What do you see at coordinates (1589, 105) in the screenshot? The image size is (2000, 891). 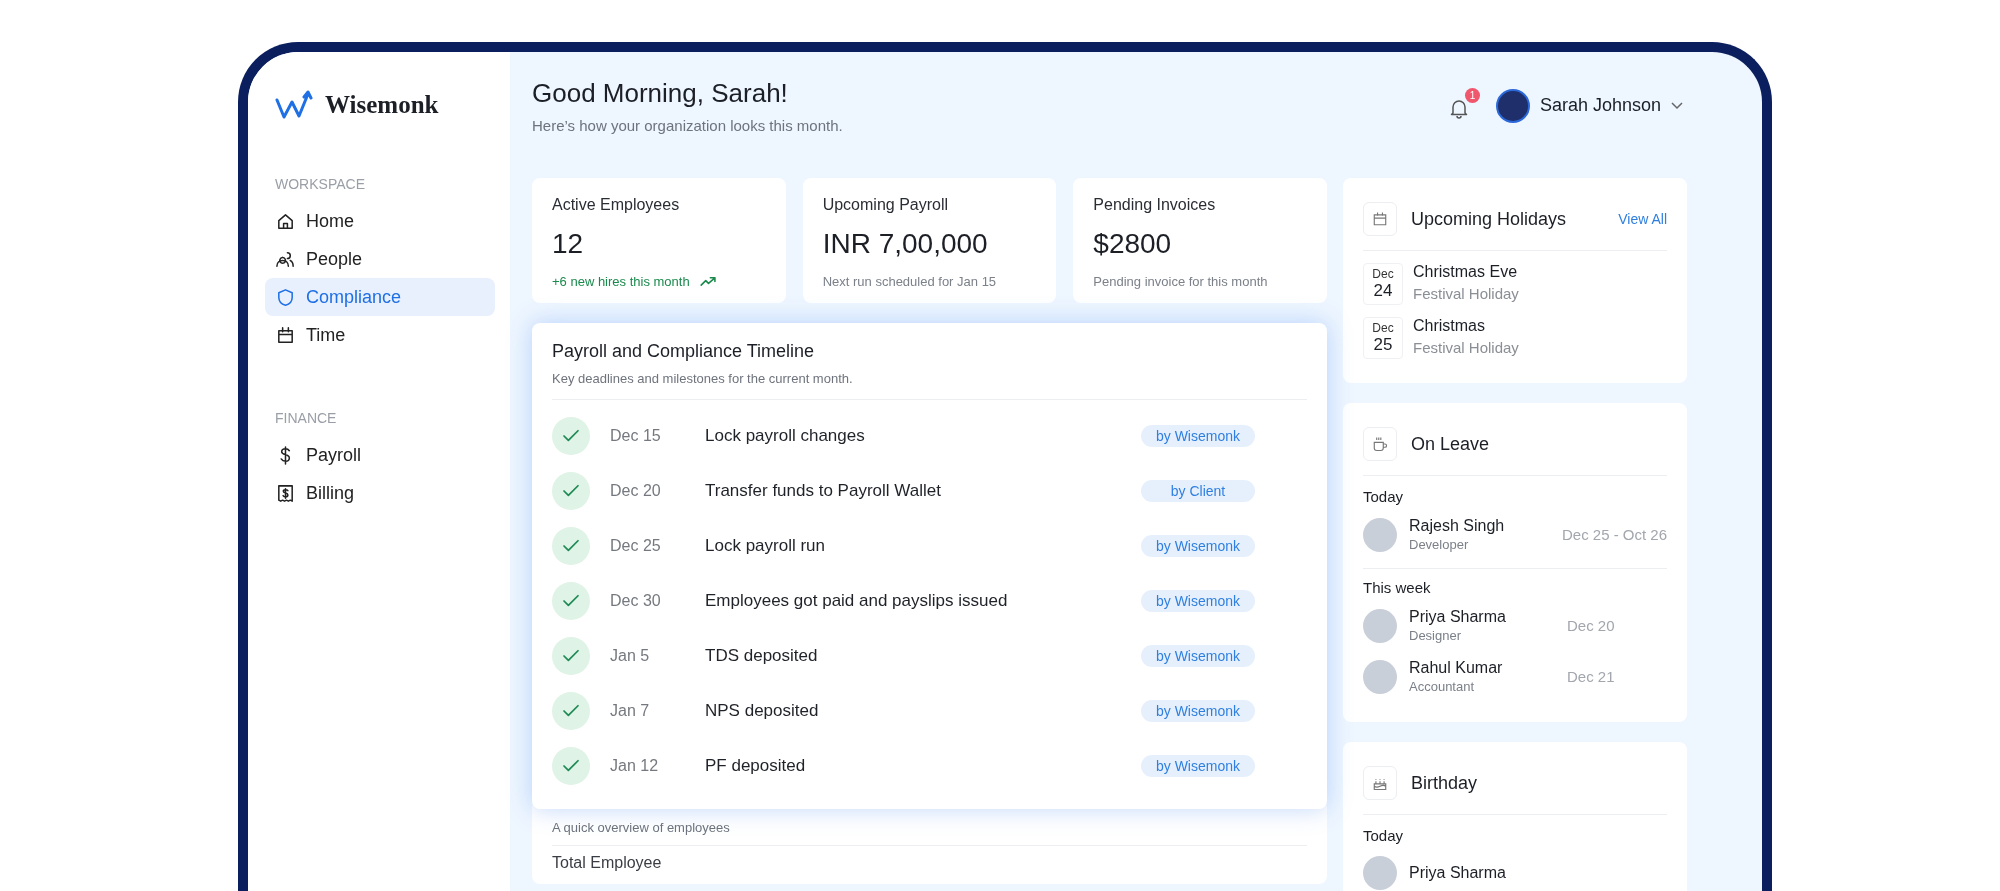 I see `user-menu: Sarah Johnson` at bounding box center [1589, 105].